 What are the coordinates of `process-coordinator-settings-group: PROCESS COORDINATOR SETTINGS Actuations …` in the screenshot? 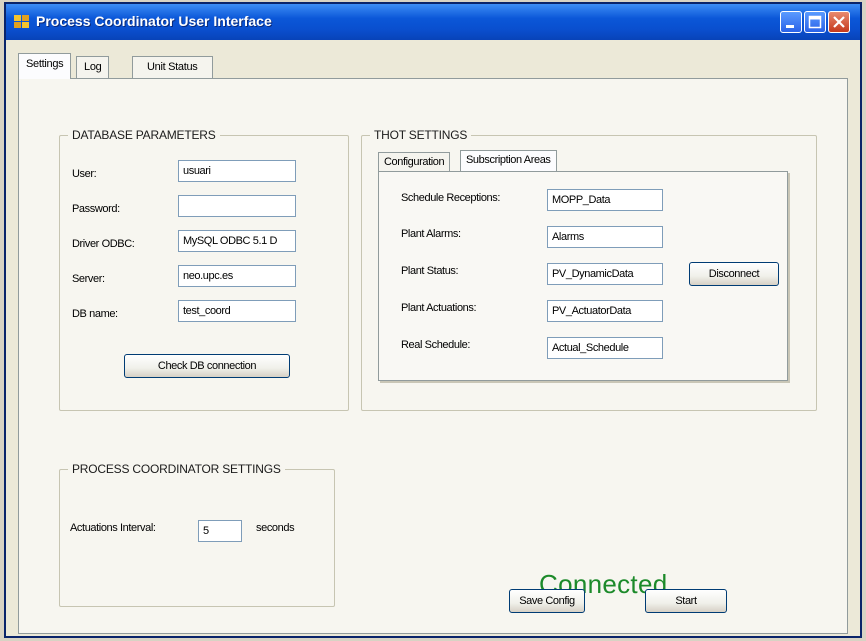 It's located at (197, 534).